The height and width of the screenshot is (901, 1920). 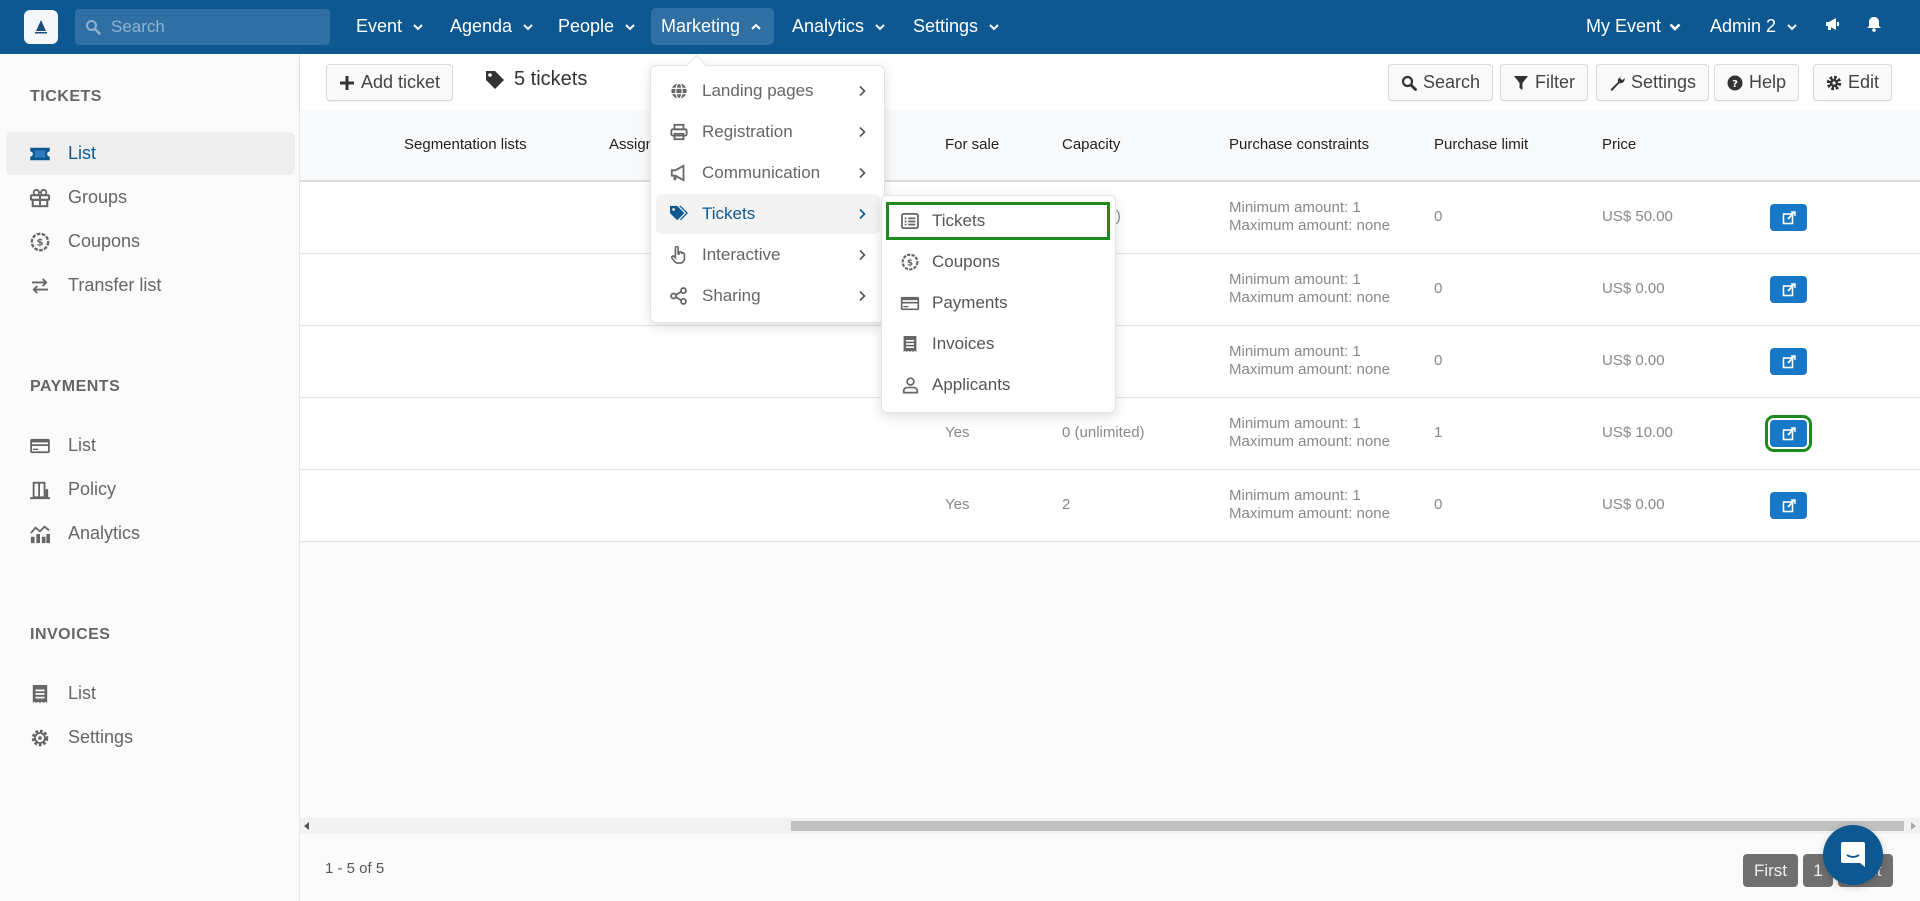 I want to click on user-menu: Admin 2, so click(x=1754, y=26).